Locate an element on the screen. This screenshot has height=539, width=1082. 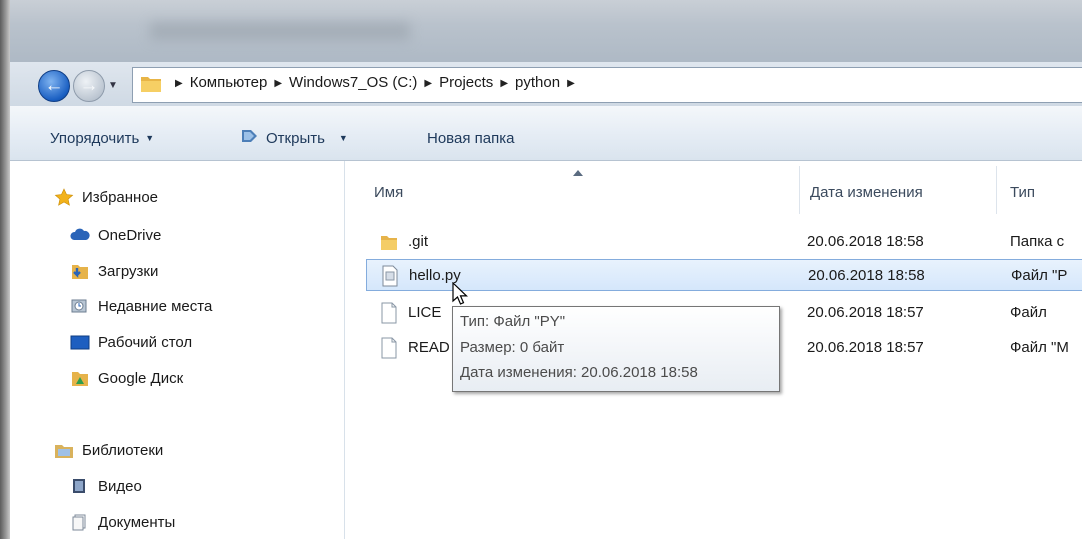
video-library-icon is located at coordinates (79, 486).